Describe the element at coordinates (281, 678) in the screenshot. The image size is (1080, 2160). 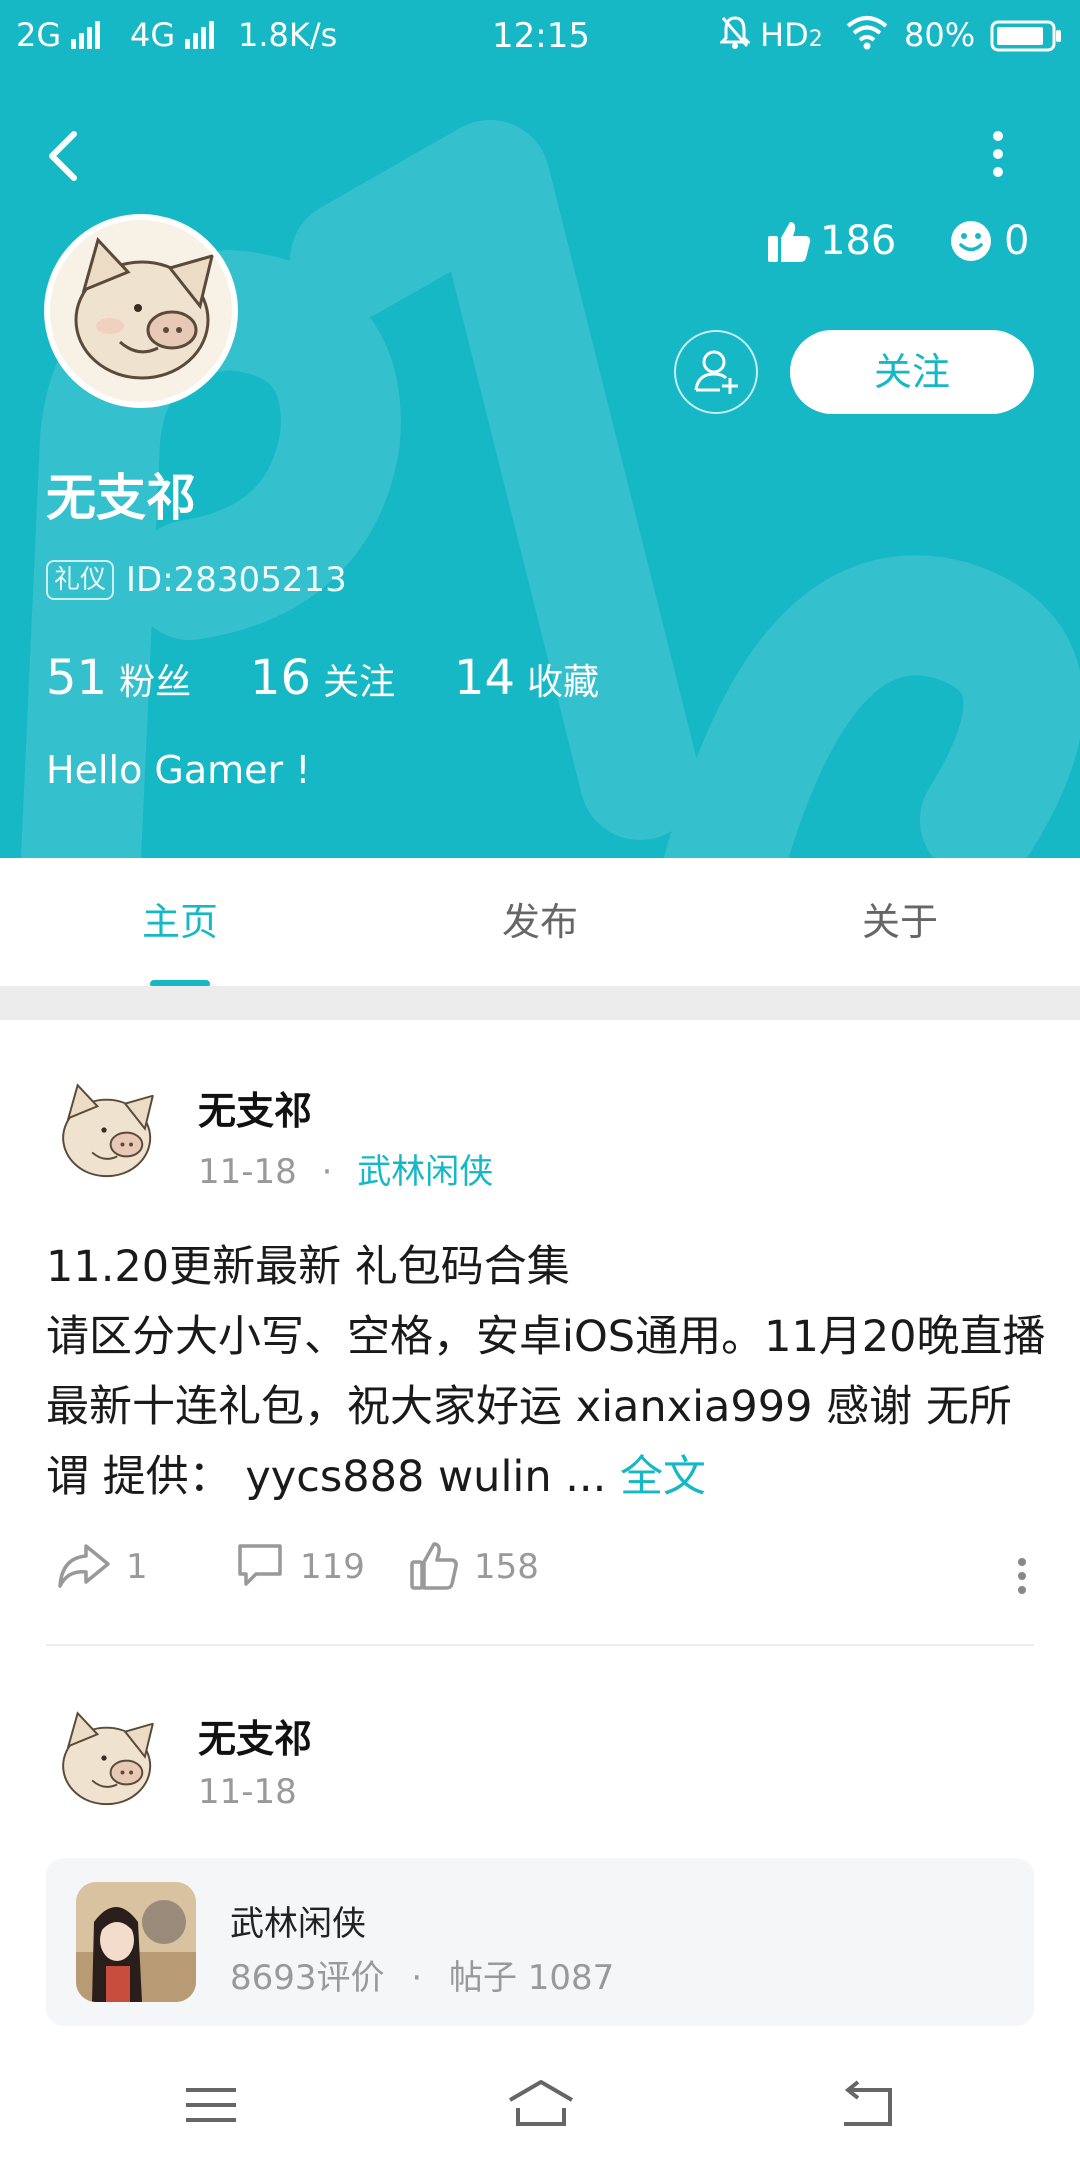
I see `following-count: 16` at that location.